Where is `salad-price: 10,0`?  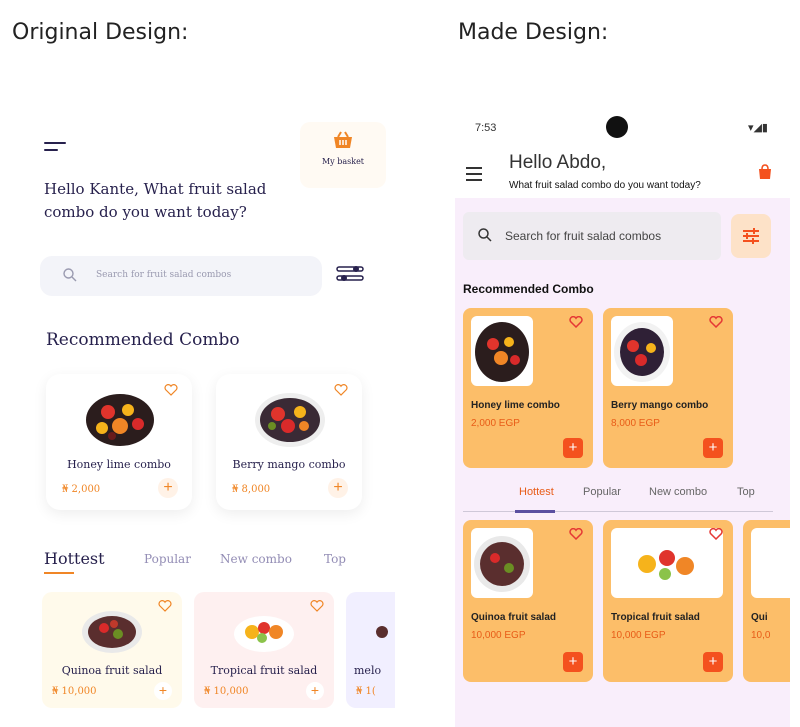 salad-price: 10,0 is located at coordinates (761, 635).